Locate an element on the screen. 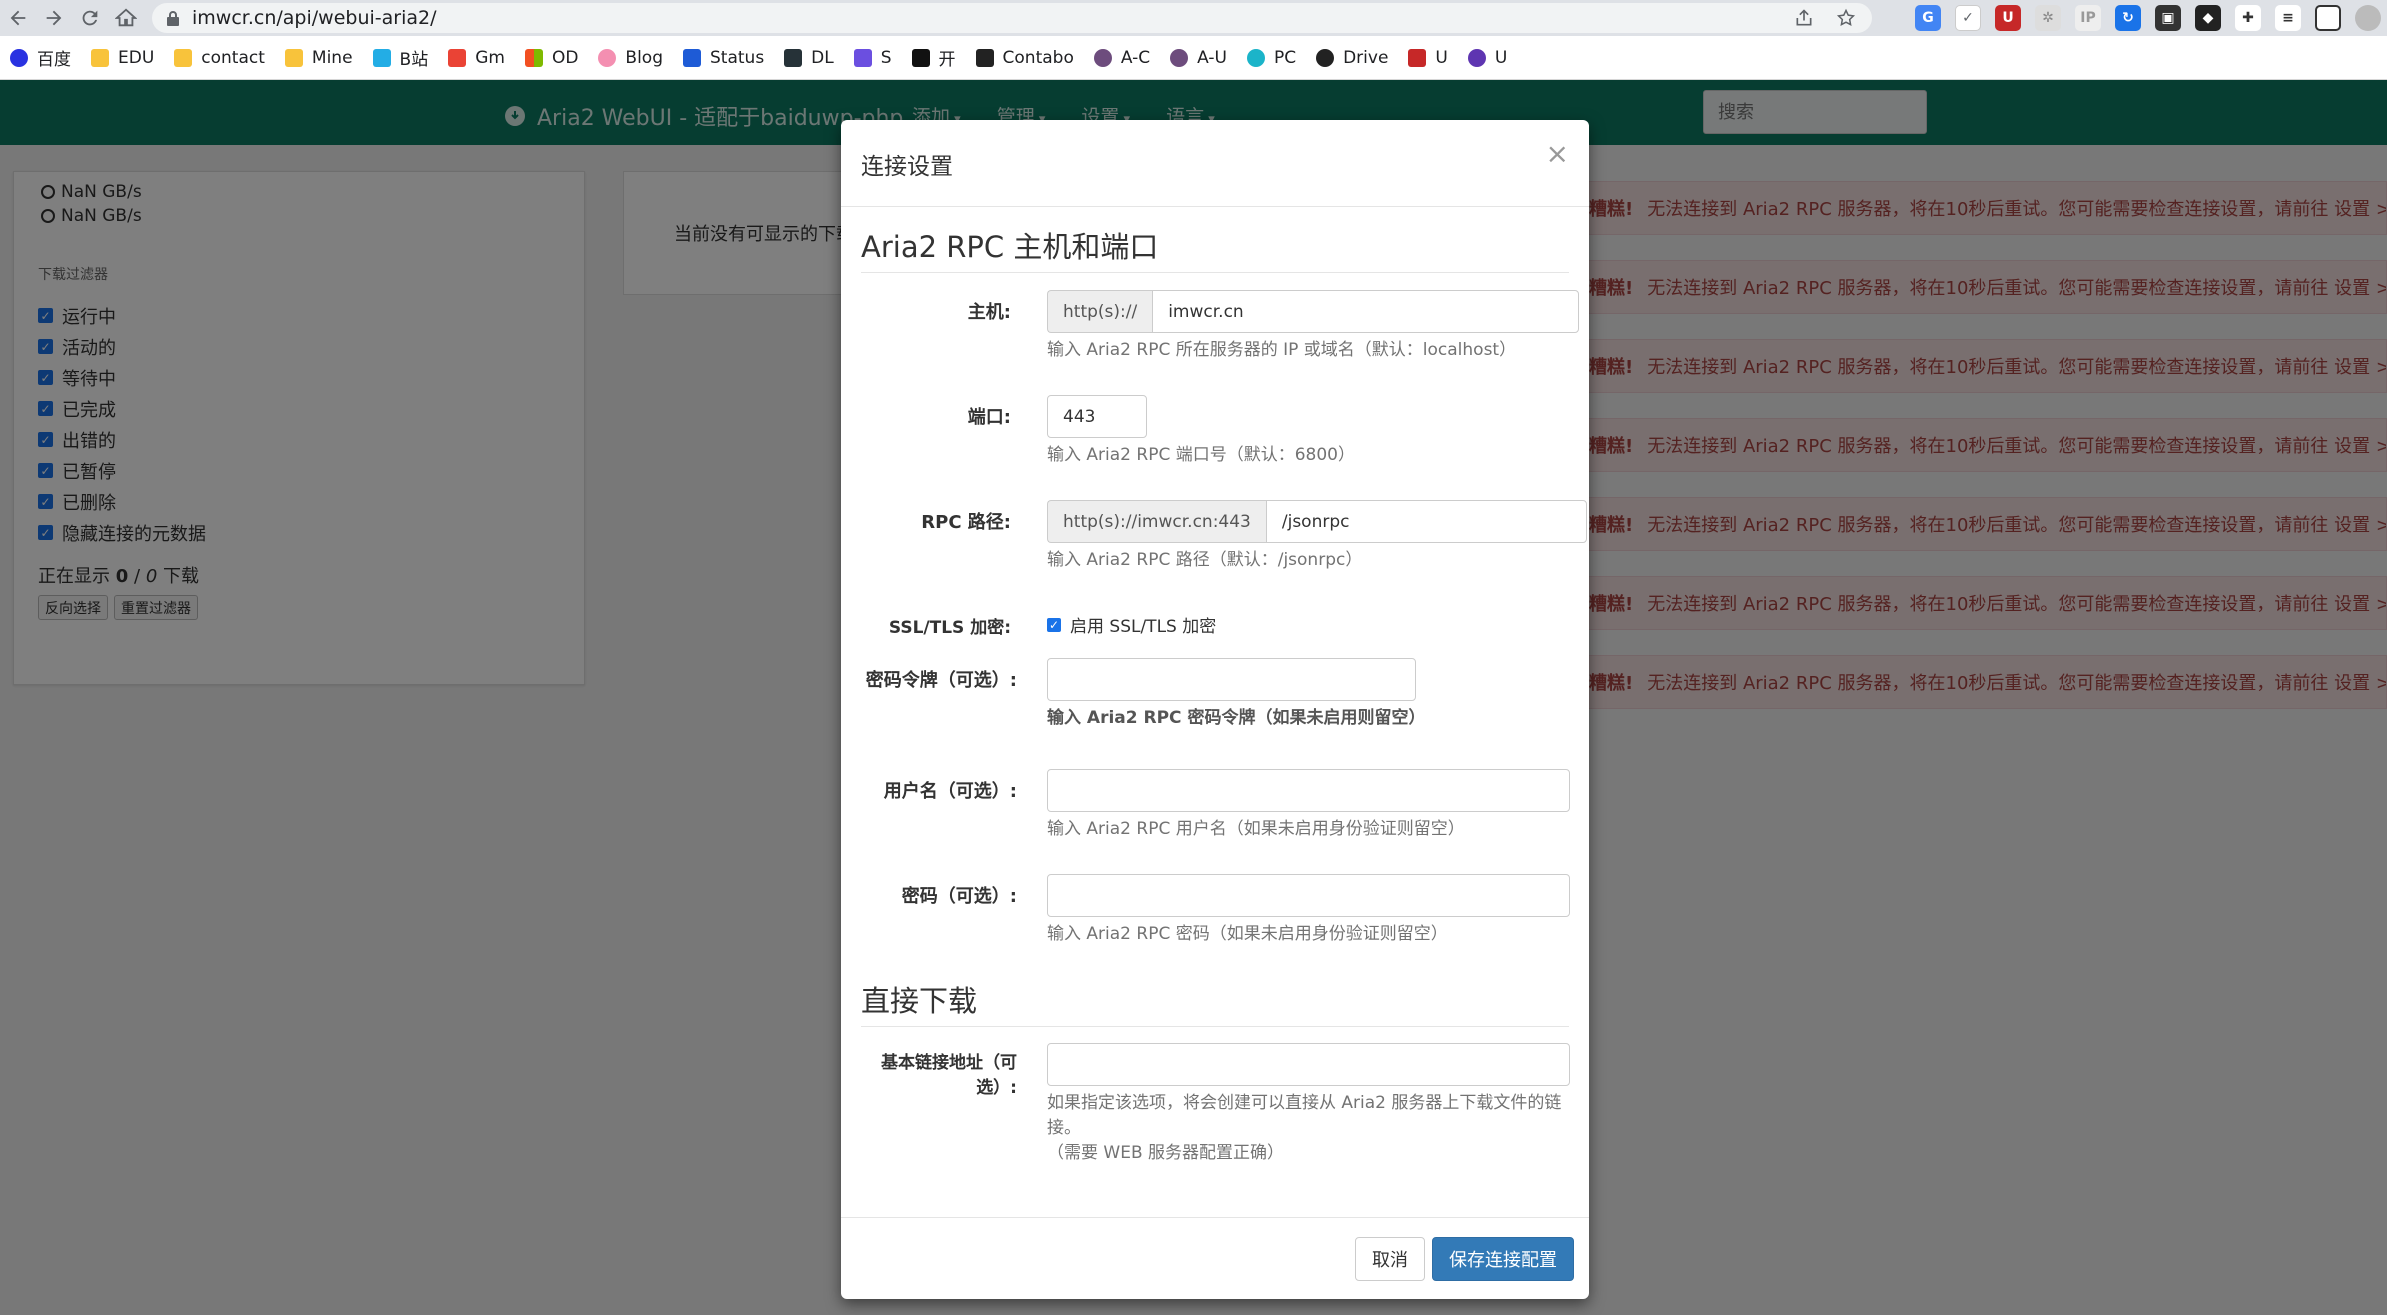 The height and width of the screenshot is (1315, 2387). ssl-checkbox-row: ✓ 启用 SSL/TLS 加密 is located at coordinates (1131, 624).